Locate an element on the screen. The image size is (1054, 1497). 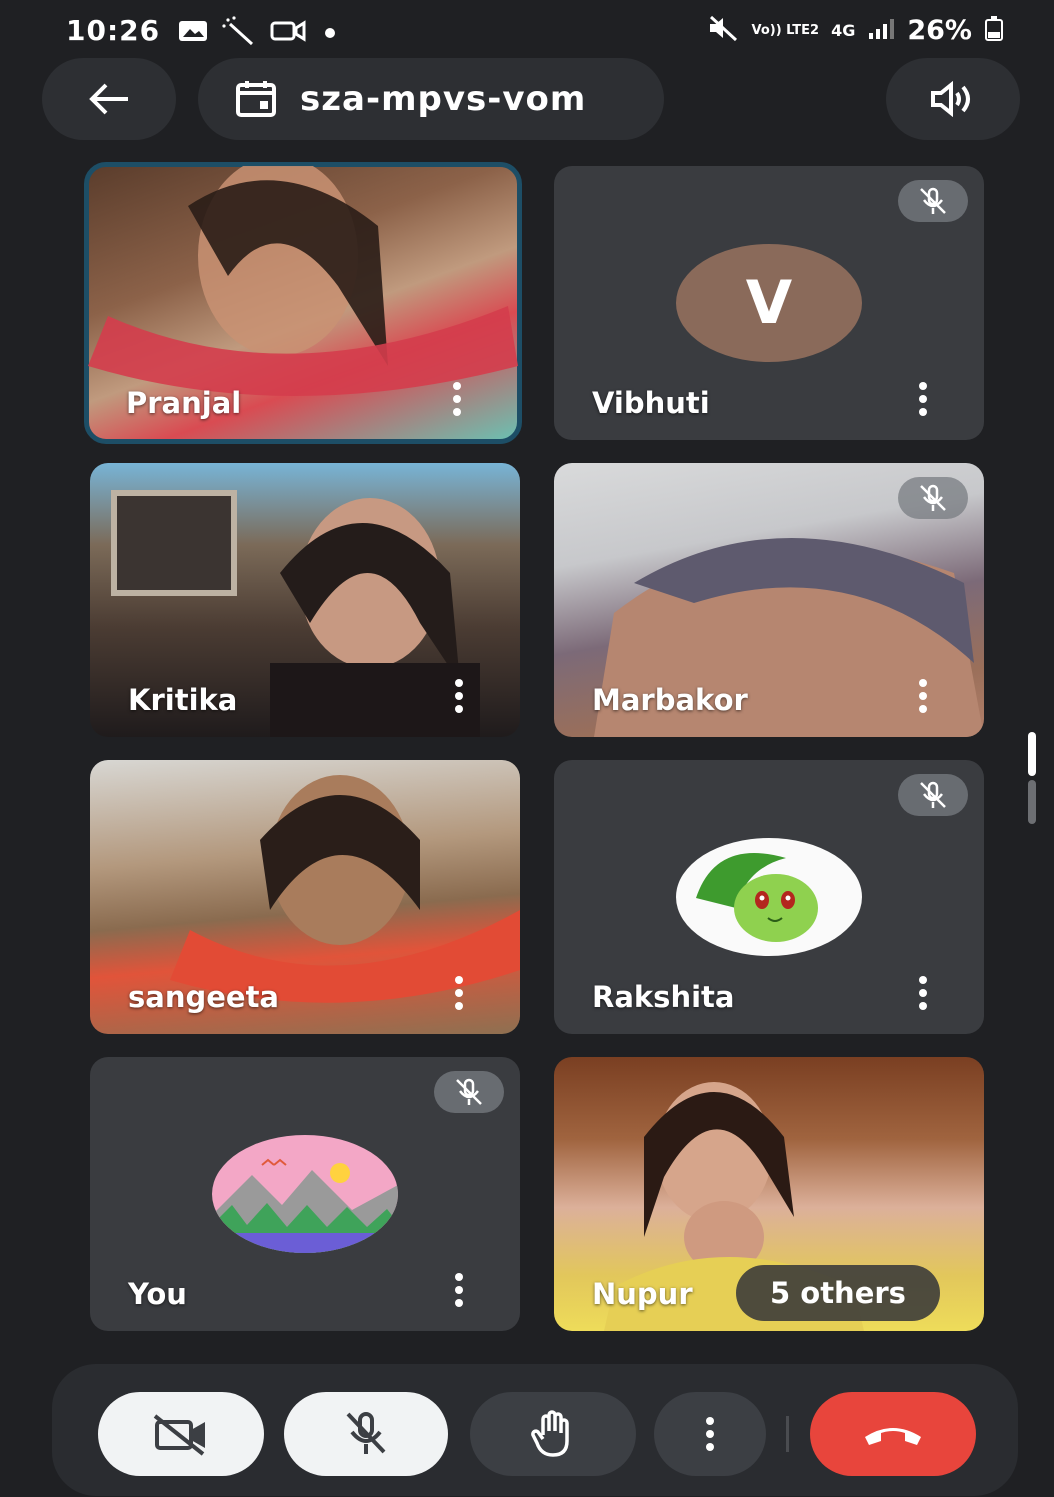
status-bar: 10:26 Vo)) LTE2 4G 26% is located at coordinates (527, 28).